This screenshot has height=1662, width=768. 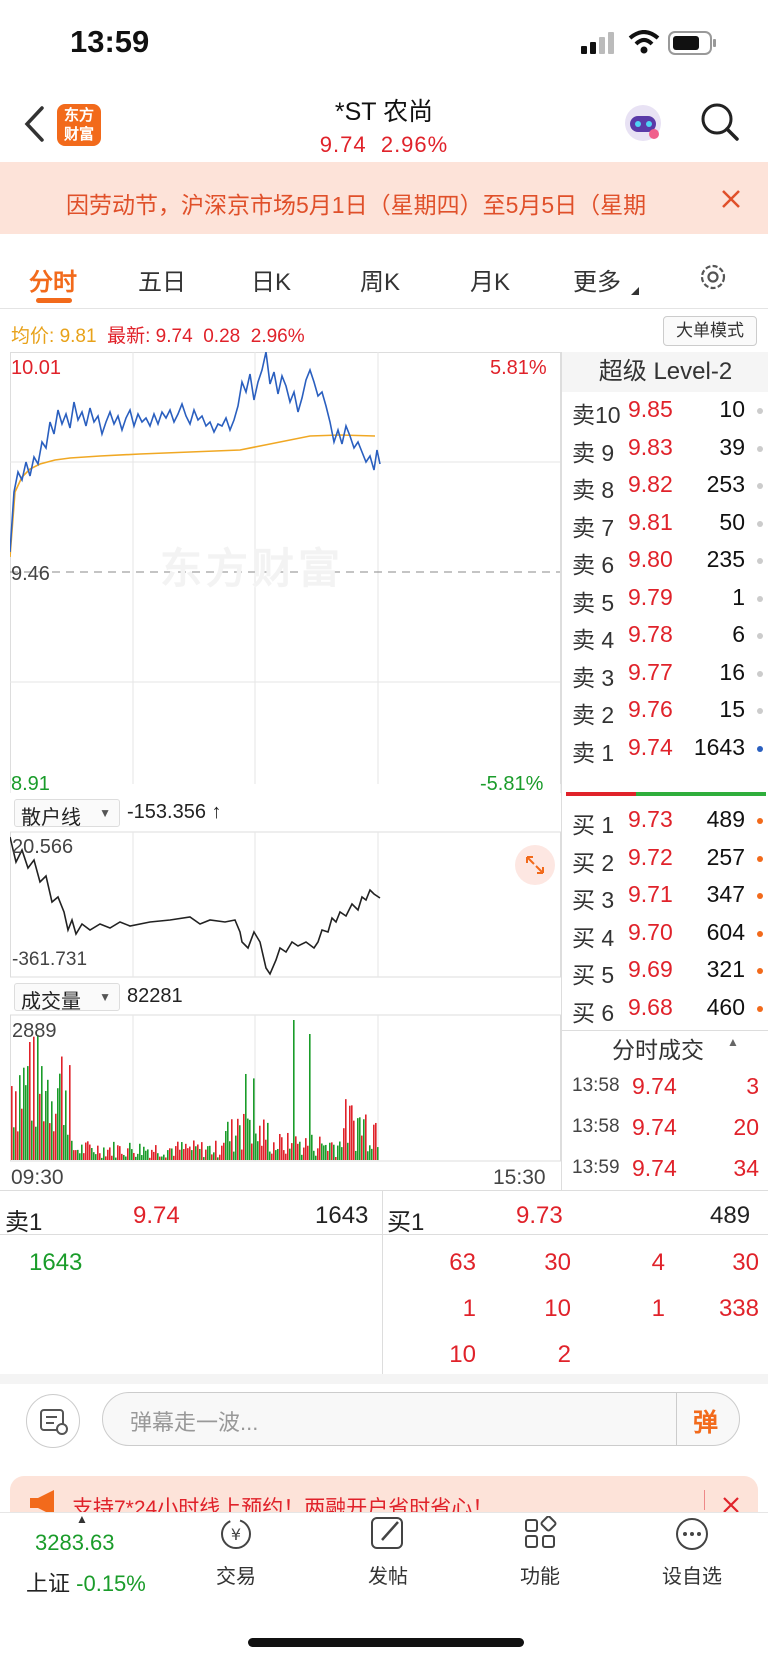 What do you see at coordinates (540, 1577) in the screenshot?
I see `tab-functions-label: 功能` at bounding box center [540, 1577].